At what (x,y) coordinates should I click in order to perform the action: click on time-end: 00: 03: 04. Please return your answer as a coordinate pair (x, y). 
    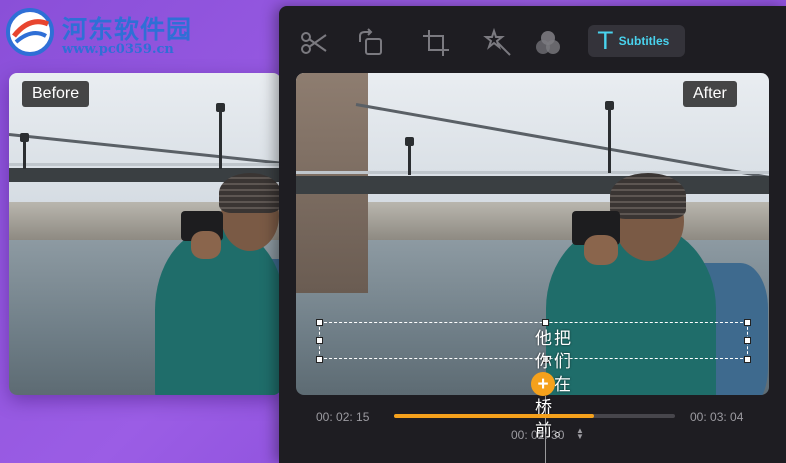
    Looking at the image, I should click on (717, 417).